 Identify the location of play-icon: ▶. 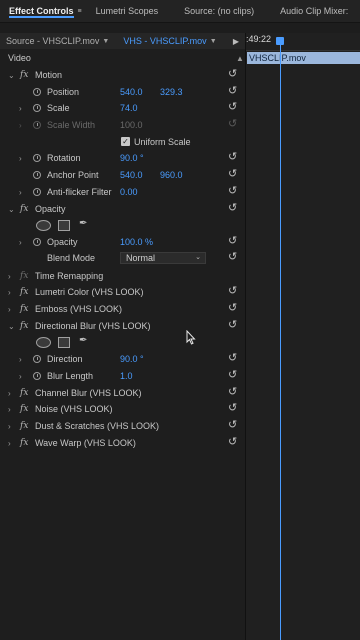
(236, 41).